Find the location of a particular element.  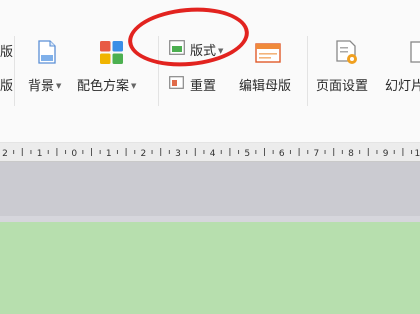

page-setup-label: 页面设置 is located at coordinates (342, 86).